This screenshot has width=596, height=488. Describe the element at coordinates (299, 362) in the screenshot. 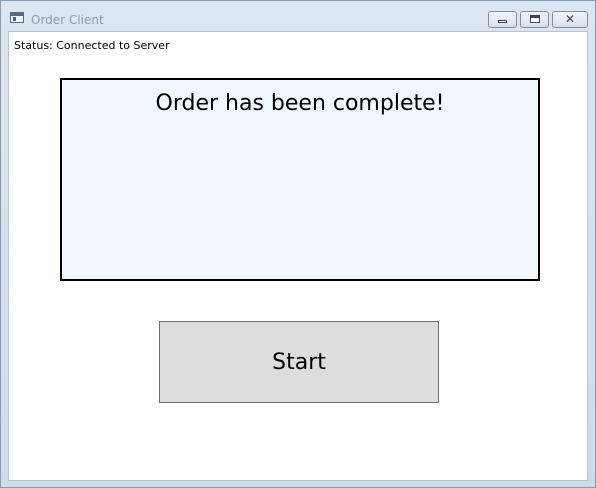

I see `start-button: Start` at that location.